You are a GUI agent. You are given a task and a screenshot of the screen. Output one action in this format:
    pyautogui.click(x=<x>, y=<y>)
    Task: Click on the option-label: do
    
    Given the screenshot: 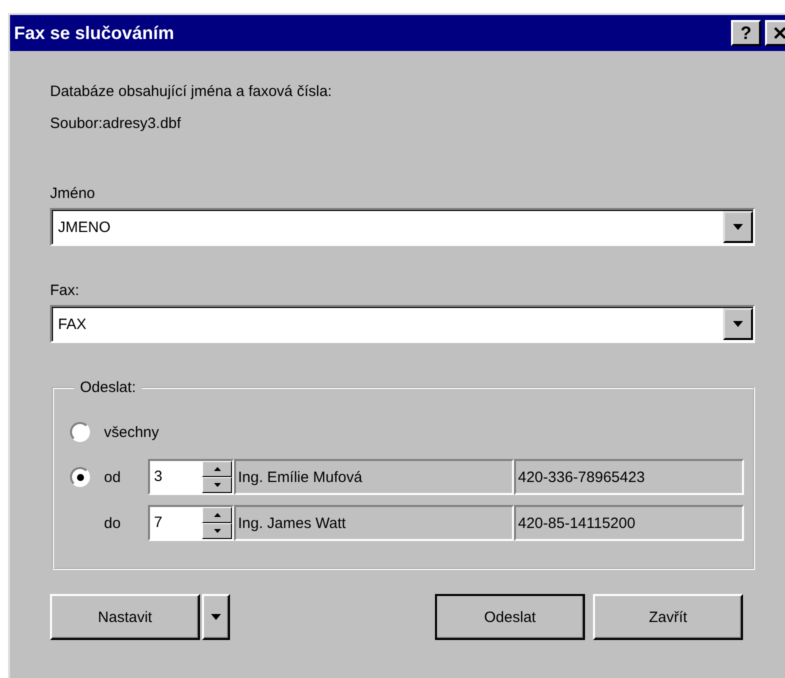 What is the action you would take?
    pyautogui.click(x=119, y=523)
    